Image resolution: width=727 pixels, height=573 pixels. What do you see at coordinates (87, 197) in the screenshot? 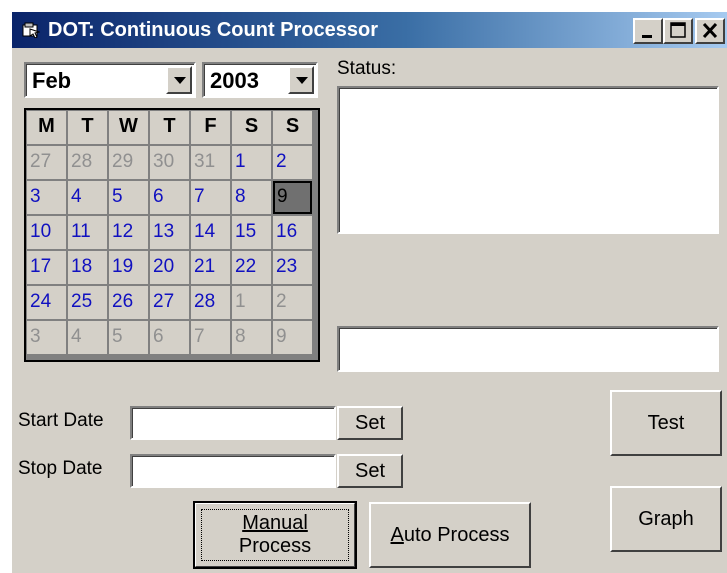
I see `calendar-day: 4` at bounding box center [87, 197].